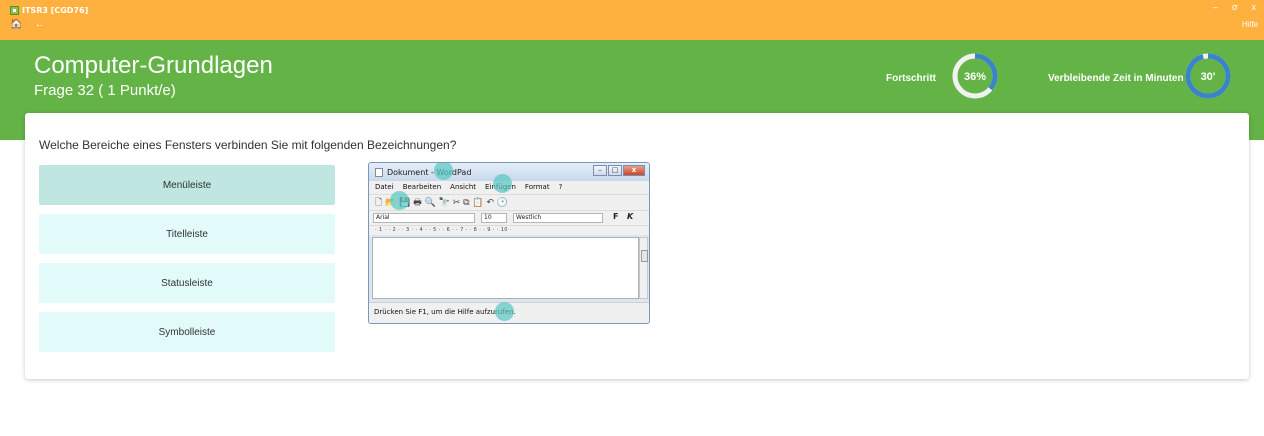 This screenshot has width=1264, height=436. What do you see at coordinates (600, 170) in the screenshot?
I see `minimize-icon: –` at bounding box center [600, 170].